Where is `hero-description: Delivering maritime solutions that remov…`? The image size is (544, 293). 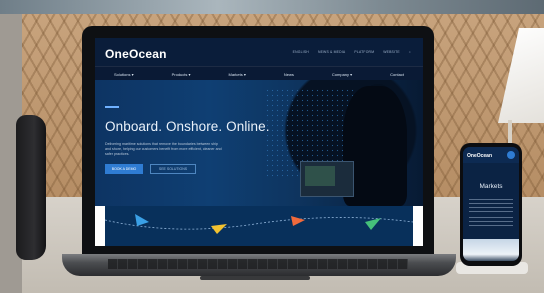
hero-description: Delivering maritime solutions that remov… is located at coordinates (163, 149).